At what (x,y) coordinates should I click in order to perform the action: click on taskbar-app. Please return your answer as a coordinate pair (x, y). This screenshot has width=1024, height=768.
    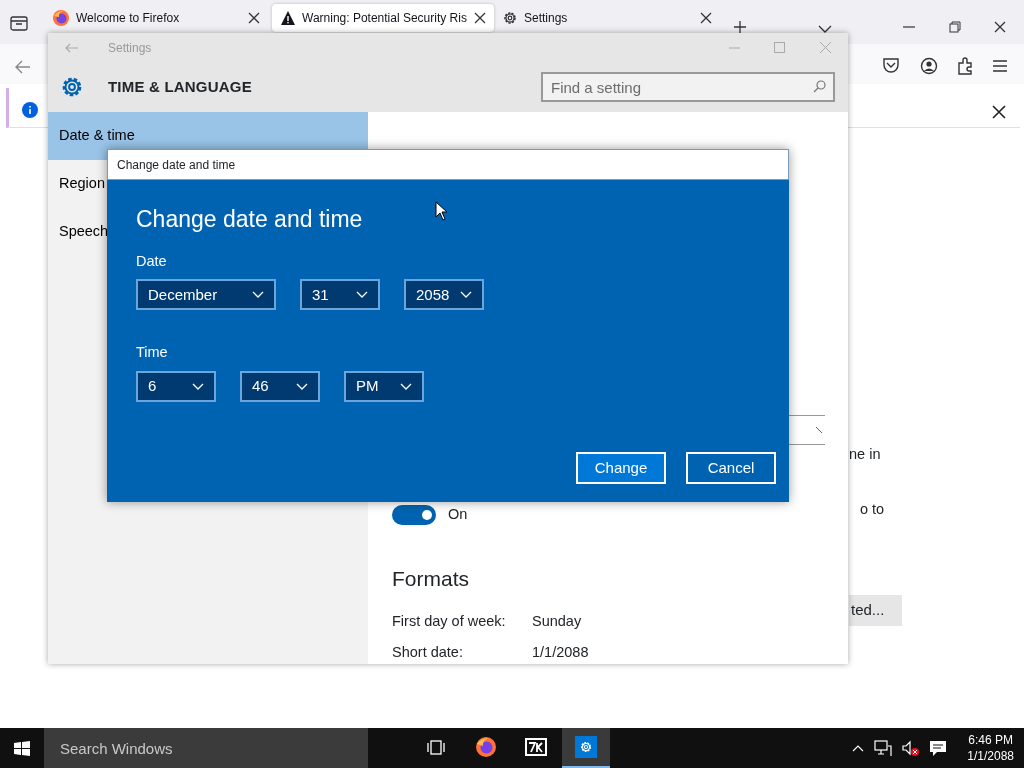
    Looking at the image, I should click on (586, 748).